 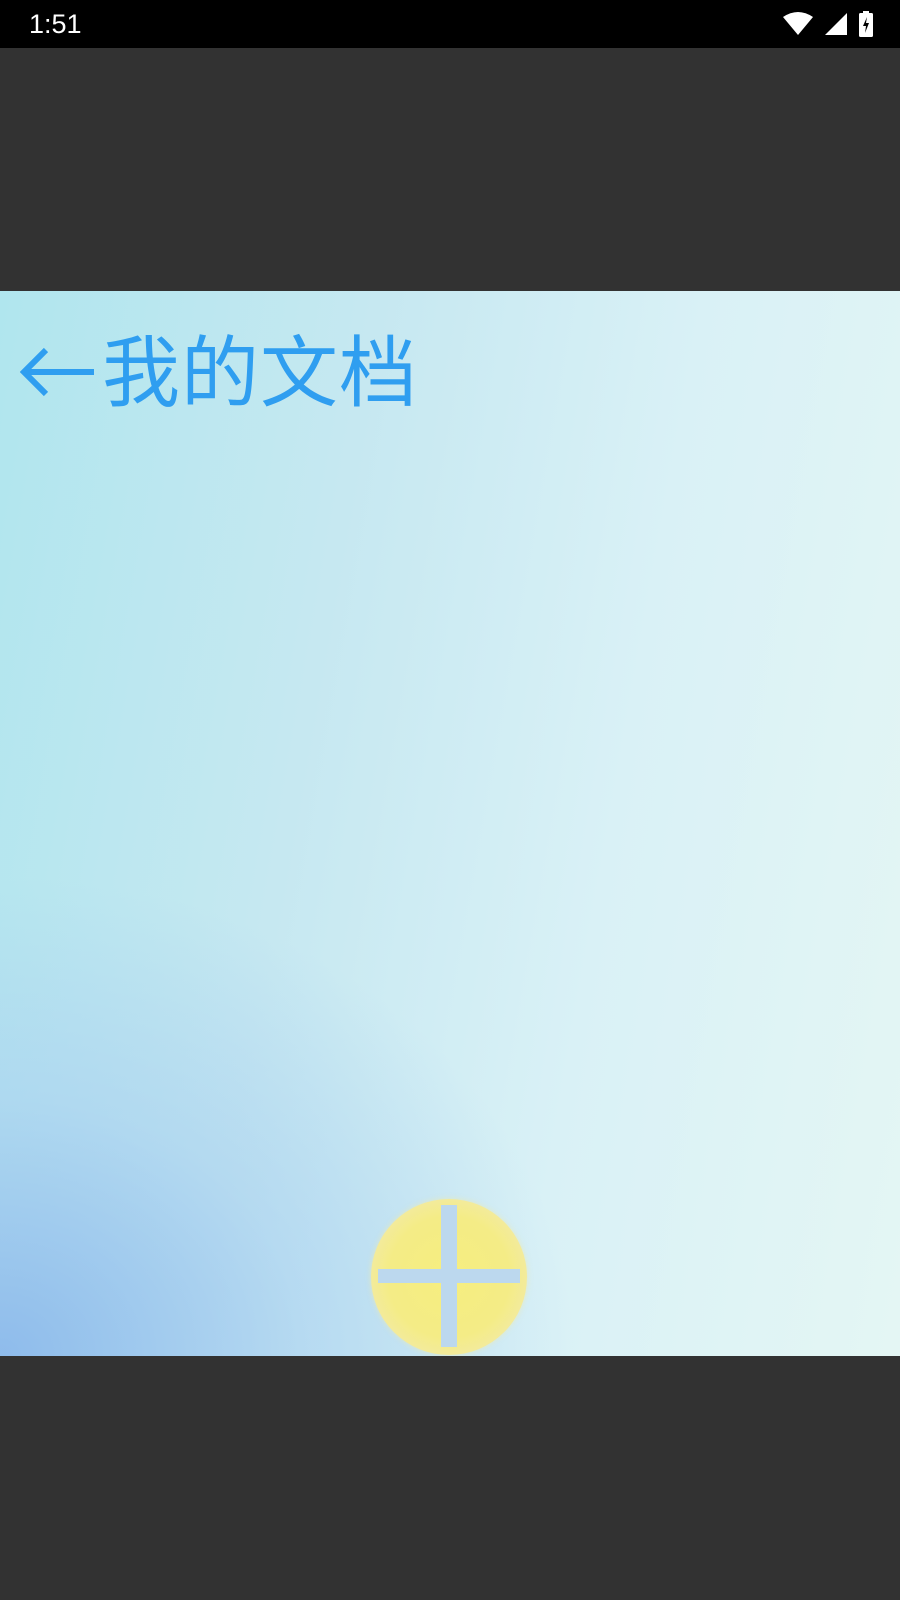 I want to click on status-time: 1:51, so click(x=55, y=24).